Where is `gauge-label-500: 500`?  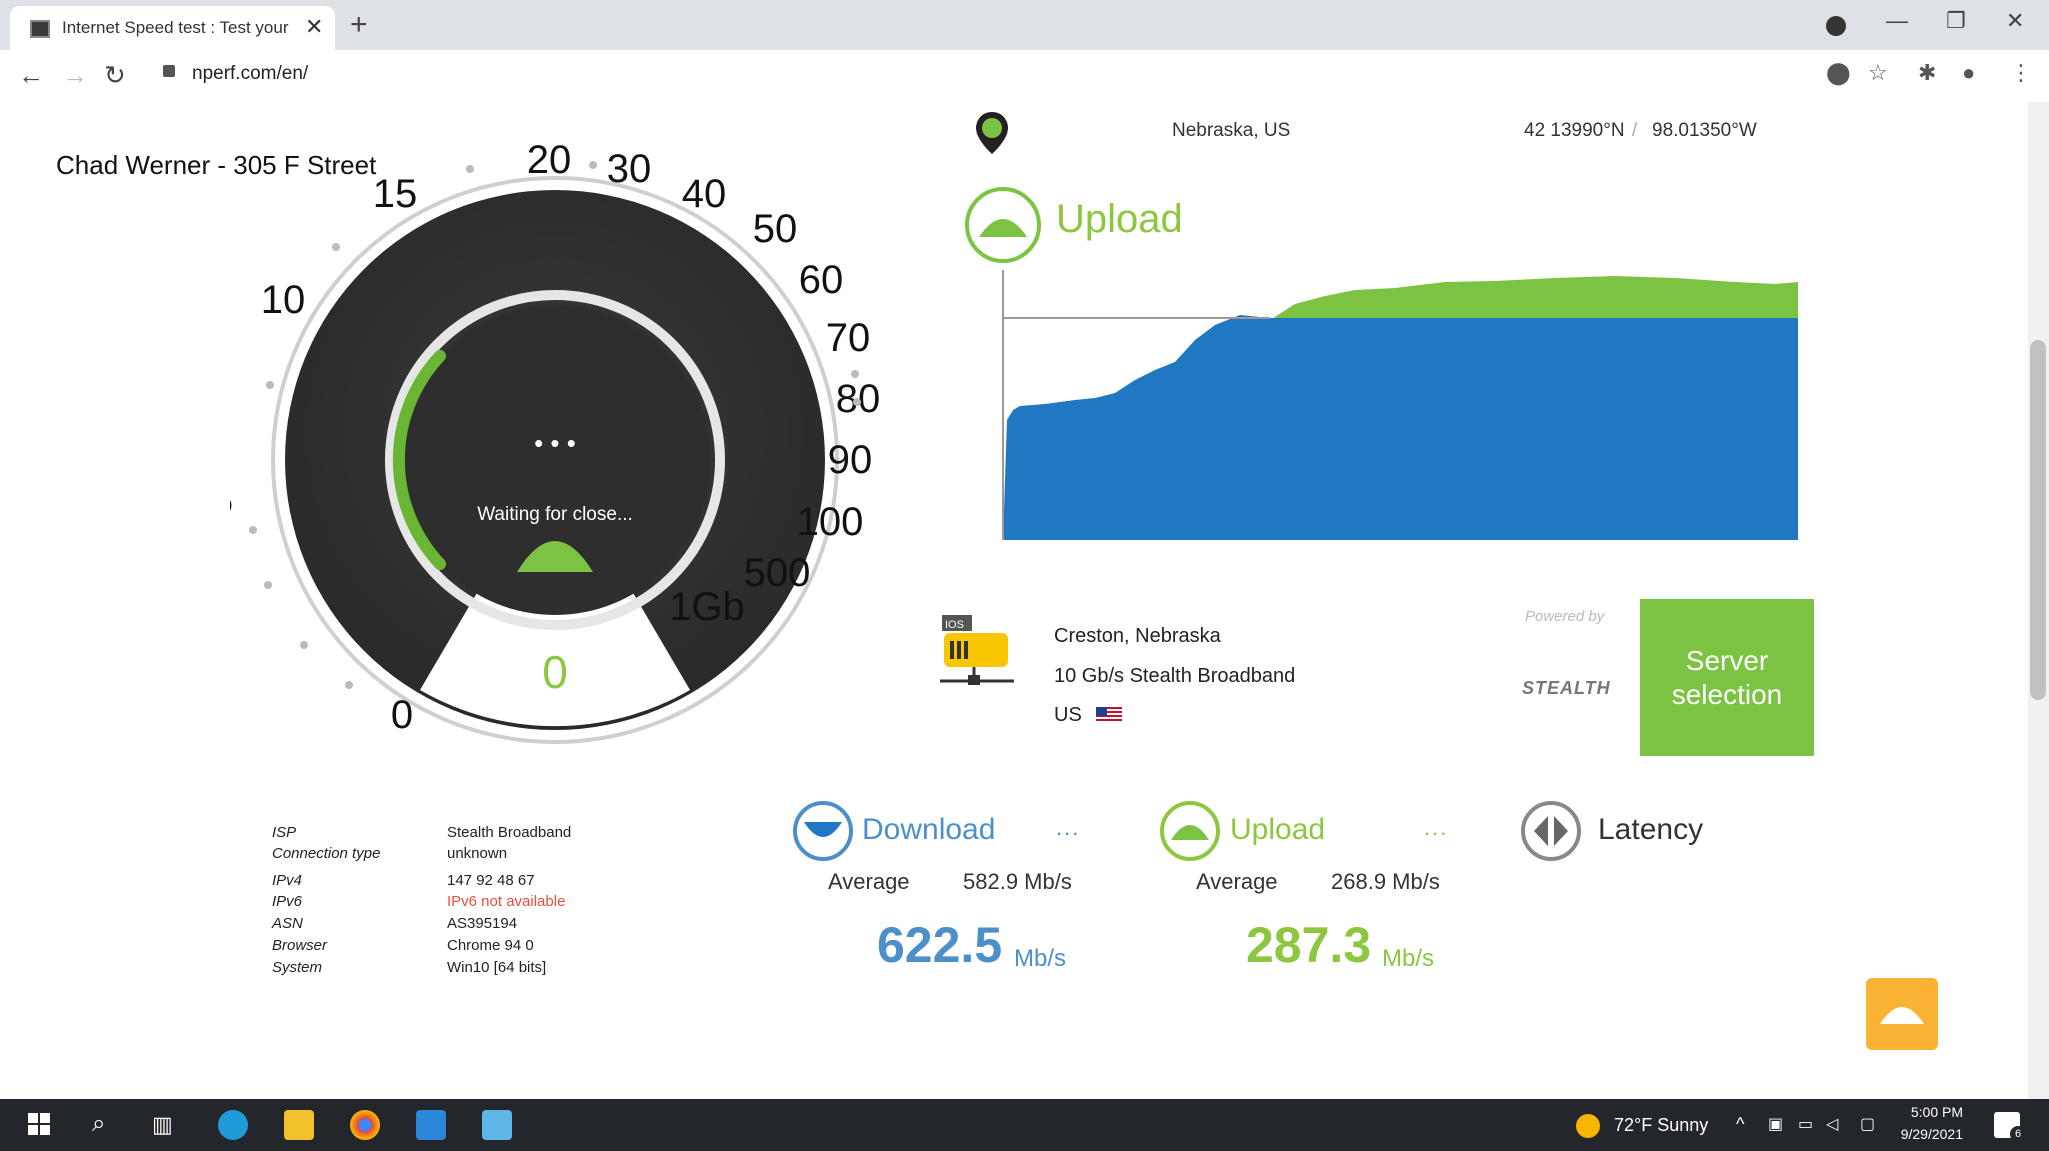
gauge-label-500: 500 is located at coordinates (777, 573).